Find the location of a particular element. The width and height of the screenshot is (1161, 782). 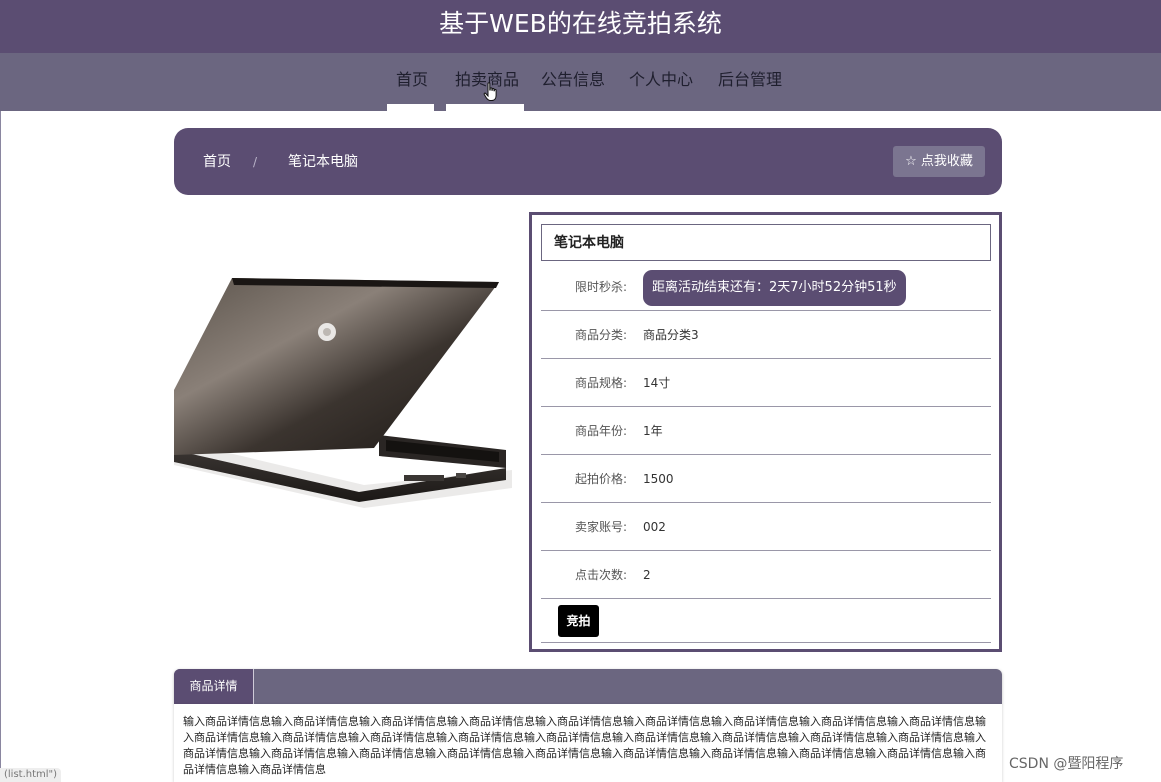

field-value: 1年 is located at coordinates (653, 431).